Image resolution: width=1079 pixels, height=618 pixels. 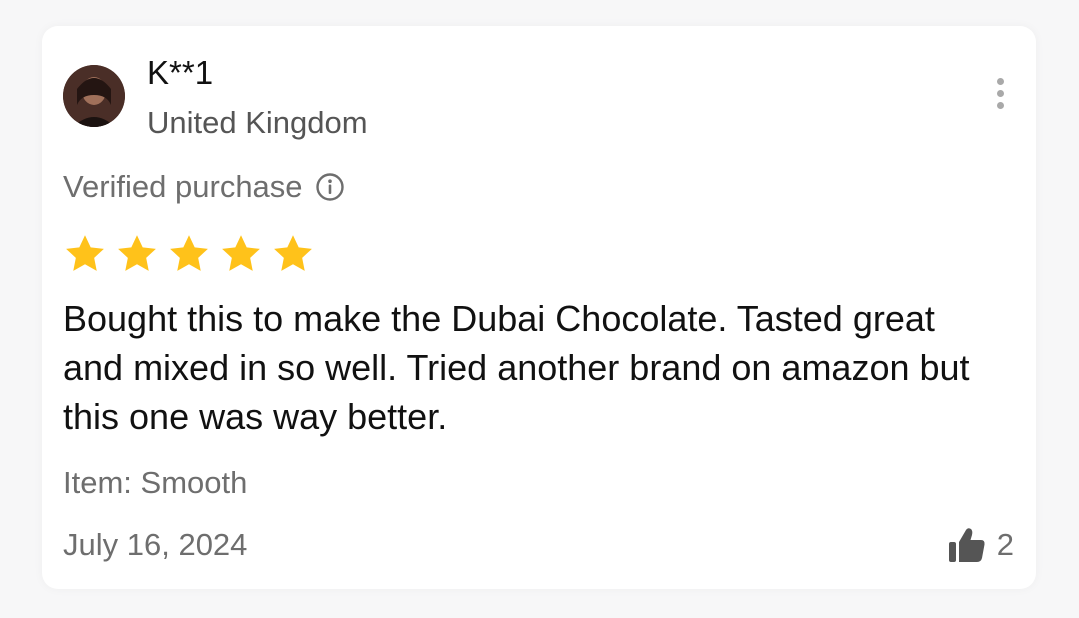 I want to click on info-icon, so click(x=330, y=187).